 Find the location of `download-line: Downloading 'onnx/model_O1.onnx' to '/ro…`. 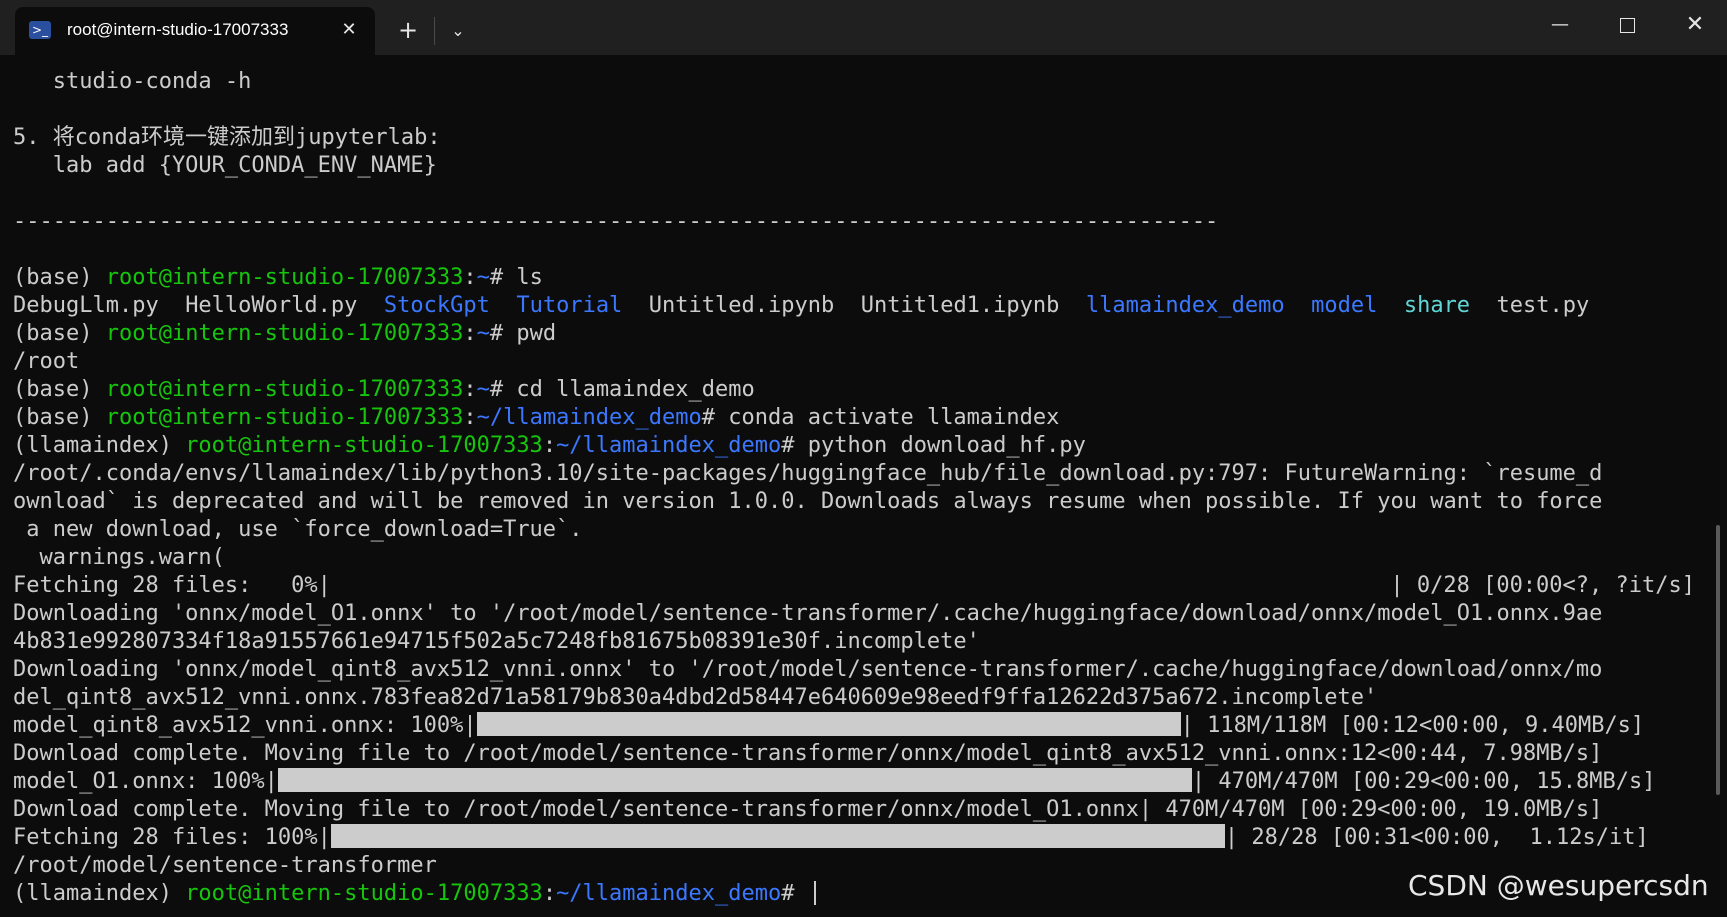

download-line: Downloading 'onnx/model_O1.onnx' to '/ro… is located at coordinates (808, 613).